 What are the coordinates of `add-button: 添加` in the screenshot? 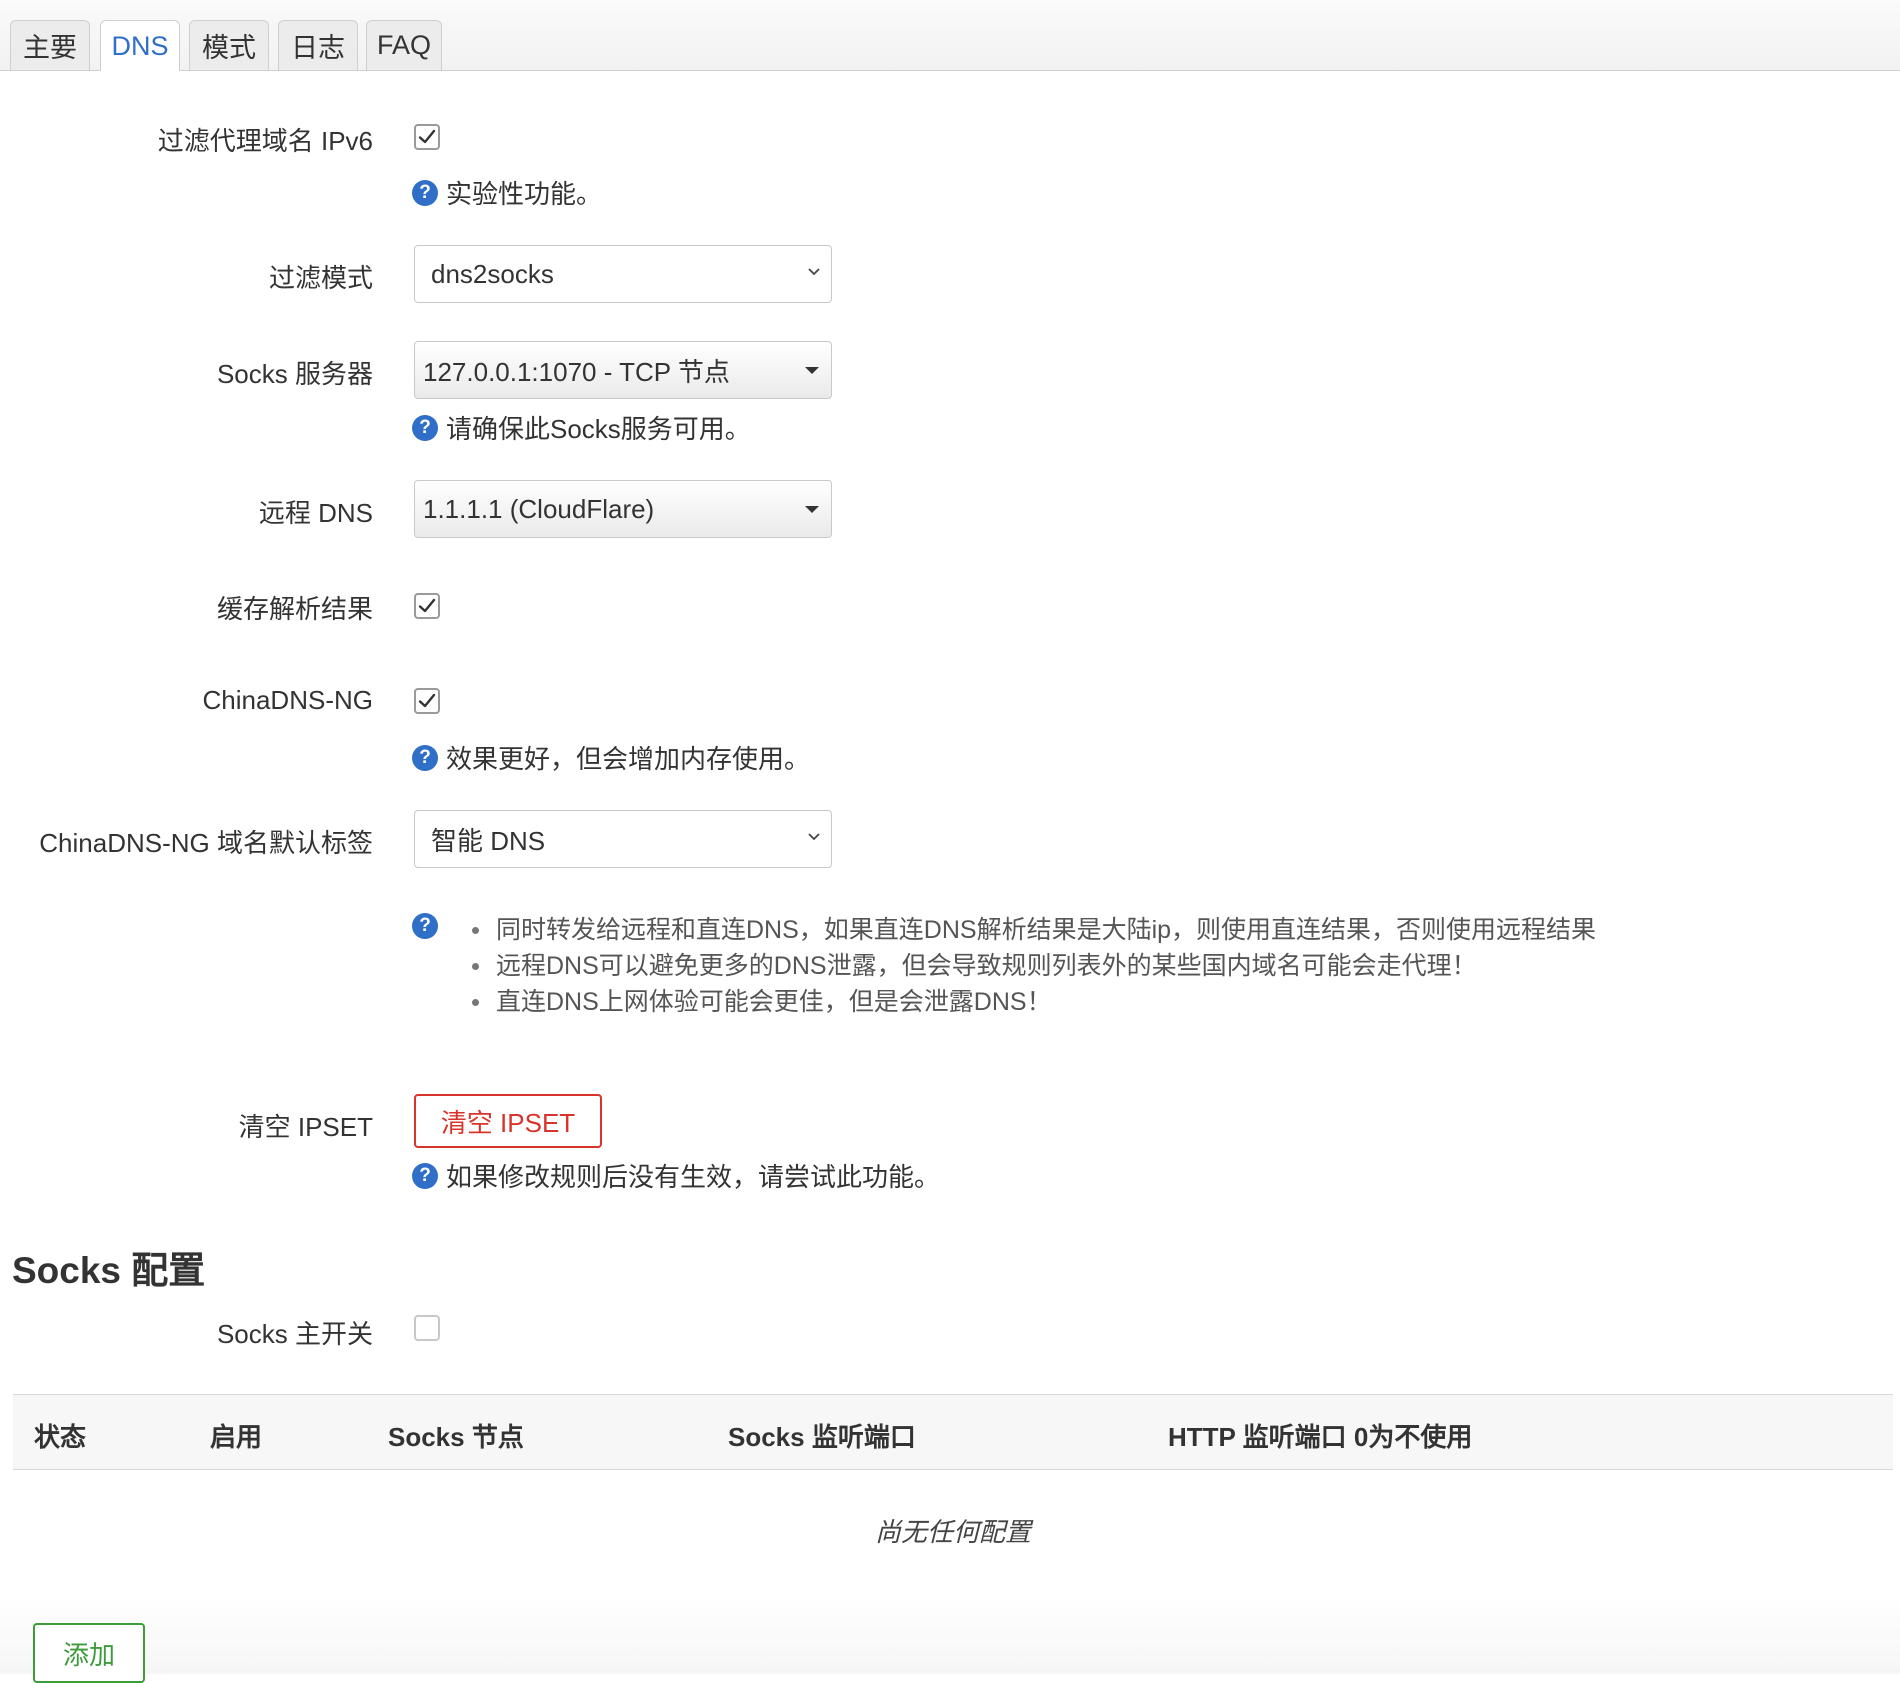 It's located at (89, 1653).